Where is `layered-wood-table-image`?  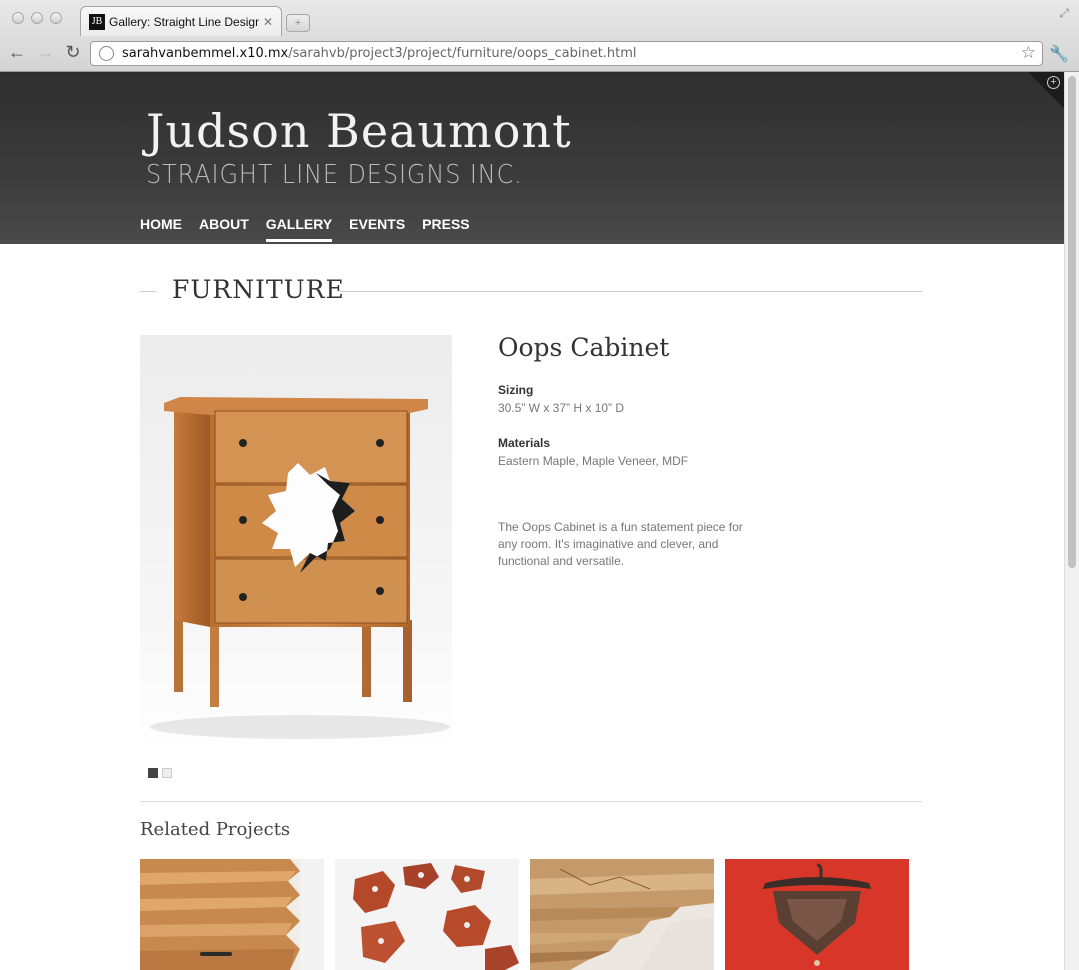
layered-wood-table-image is located at coordinates (622, 914).